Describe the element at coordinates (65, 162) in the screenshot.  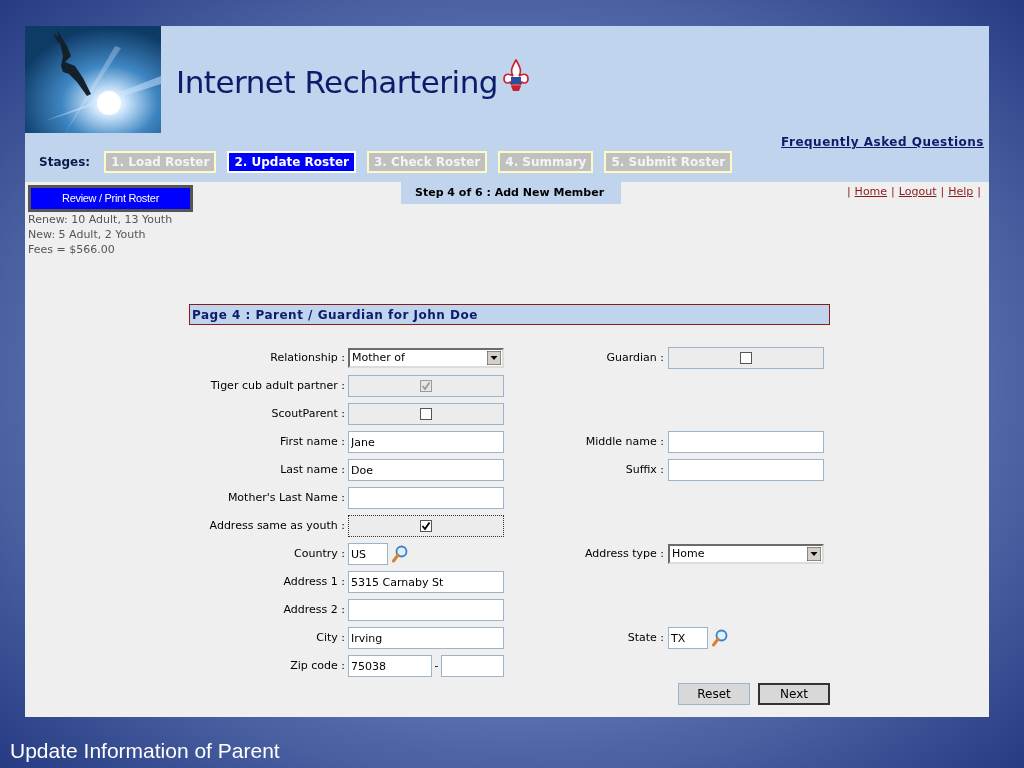
I see `stages-label: Stages:` at that location.